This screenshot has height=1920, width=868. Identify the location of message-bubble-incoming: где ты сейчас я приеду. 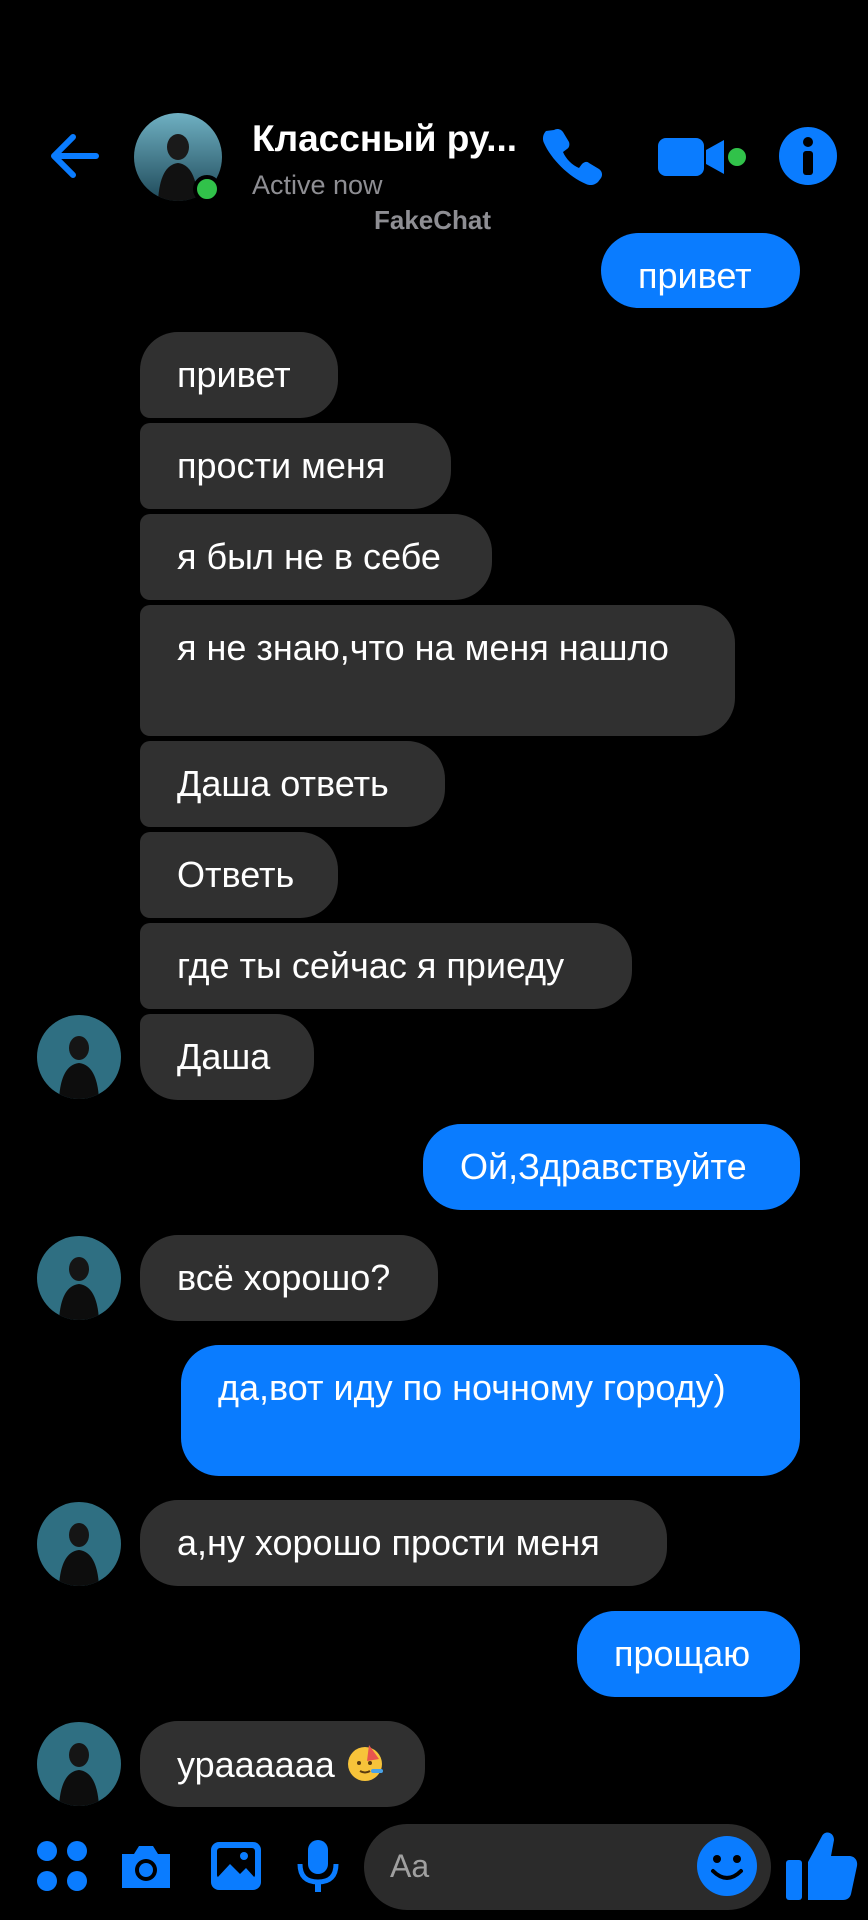
(386, 966).